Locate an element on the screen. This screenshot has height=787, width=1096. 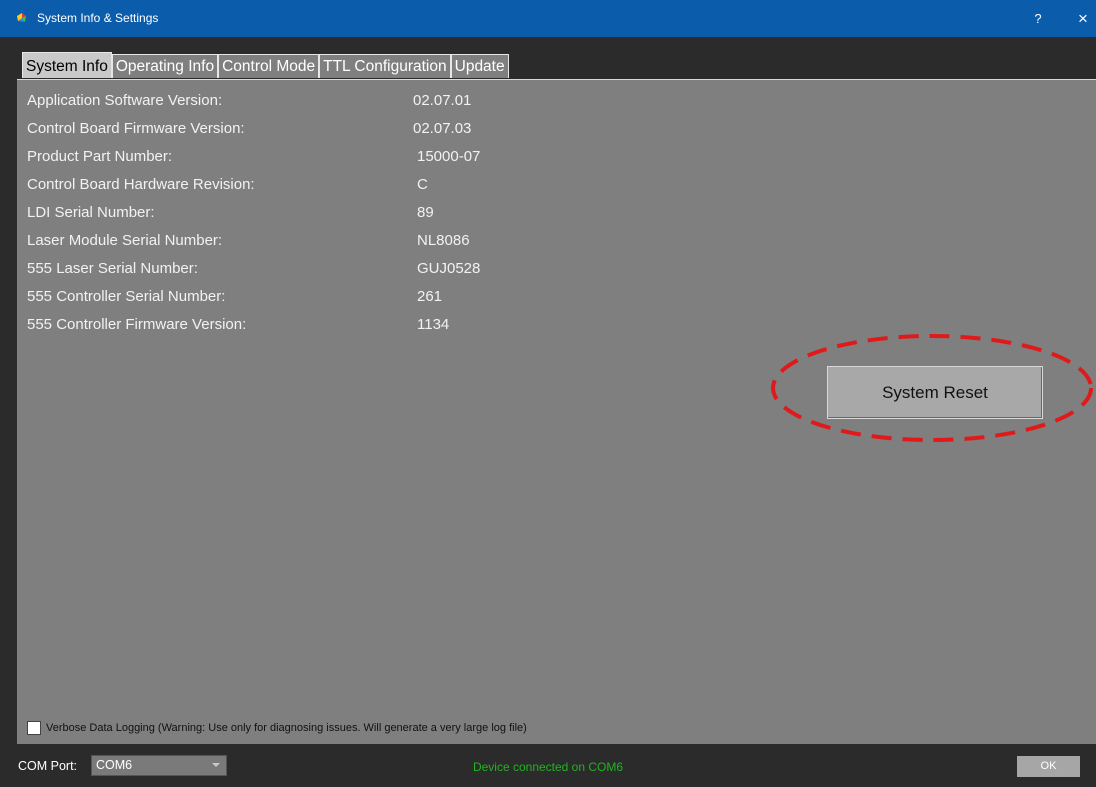
window-title: System Info & Settings is located at coordinates (98, 18).